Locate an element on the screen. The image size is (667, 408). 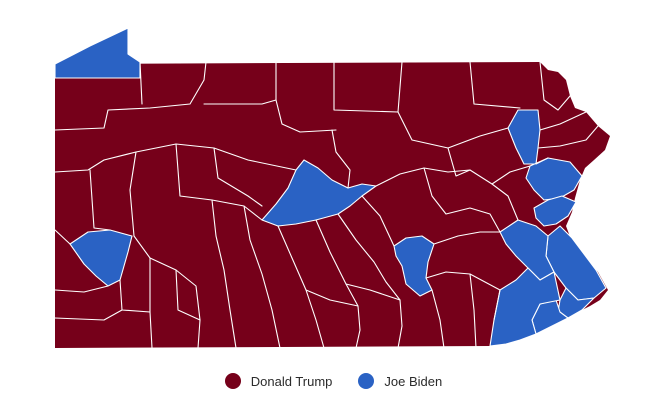
county-erie is located at coordinates (97, 53).